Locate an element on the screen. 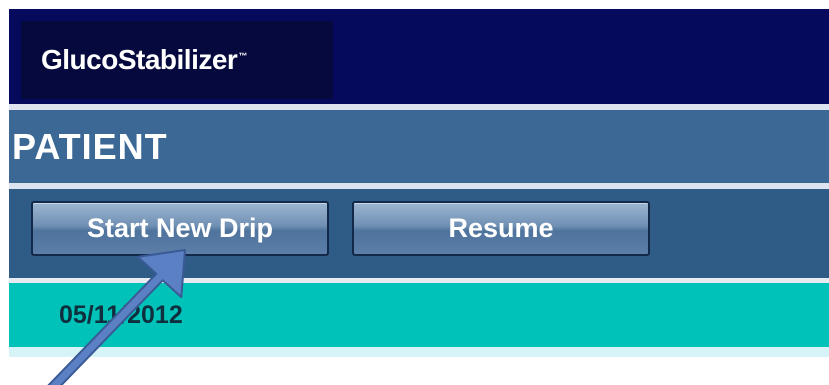  logo-name: GlucoStabilizer is located at coordinates (139, 59).